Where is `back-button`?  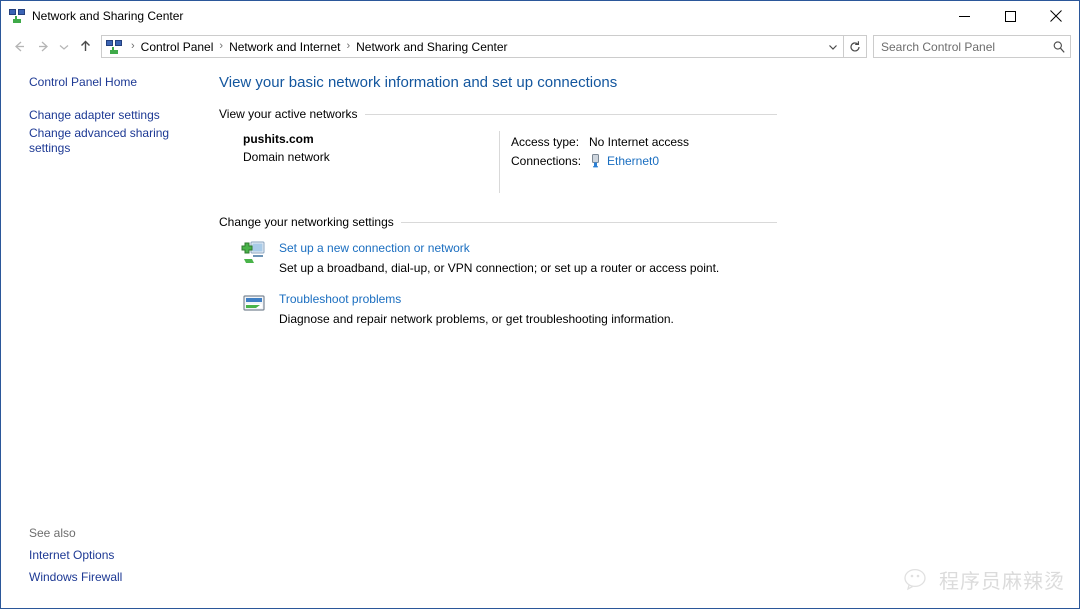 back-button is located at coordinates (19, 47).